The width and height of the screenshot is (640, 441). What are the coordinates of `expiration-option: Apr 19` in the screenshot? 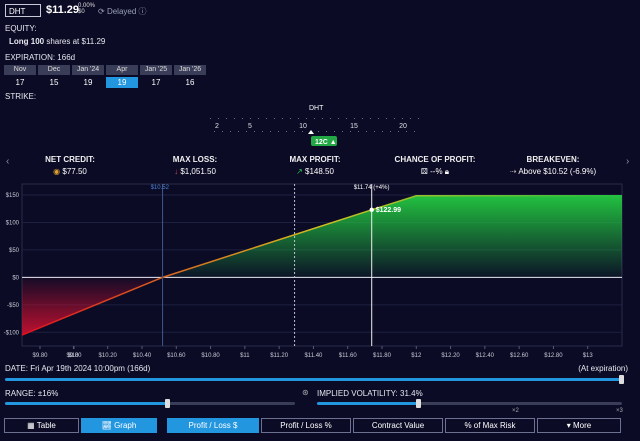 It's located at (122, 76).